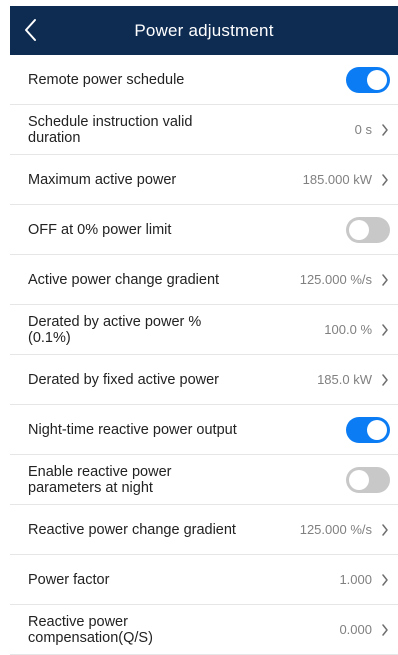  What do you see at coordinates (204, 130) in the screenshot?
I see `setting-row-schedule-instruction-valid-duration: Schedule instruction valid duration 0 s` at bounding box center [204, 130].